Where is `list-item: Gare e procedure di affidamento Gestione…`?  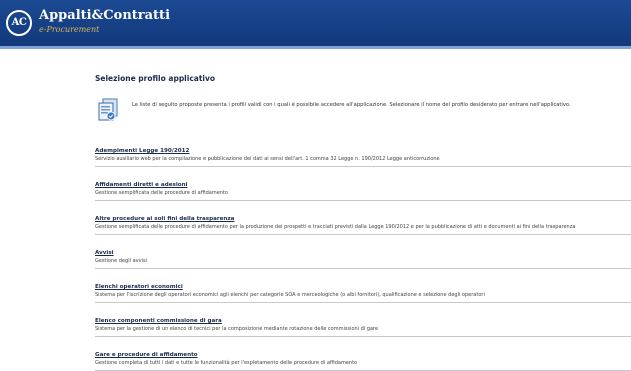 list-item: Gare e procedure di affidamento Gestione… is located at coordinates (363, 354).